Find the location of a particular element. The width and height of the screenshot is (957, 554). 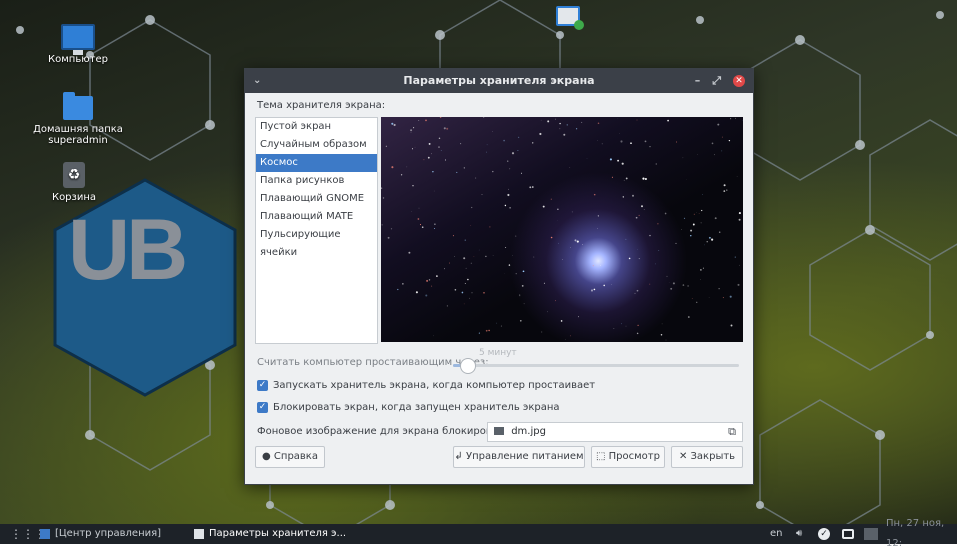

theme-item-pictures-folder: Папка рисунков is located at coordinates (316, 181).